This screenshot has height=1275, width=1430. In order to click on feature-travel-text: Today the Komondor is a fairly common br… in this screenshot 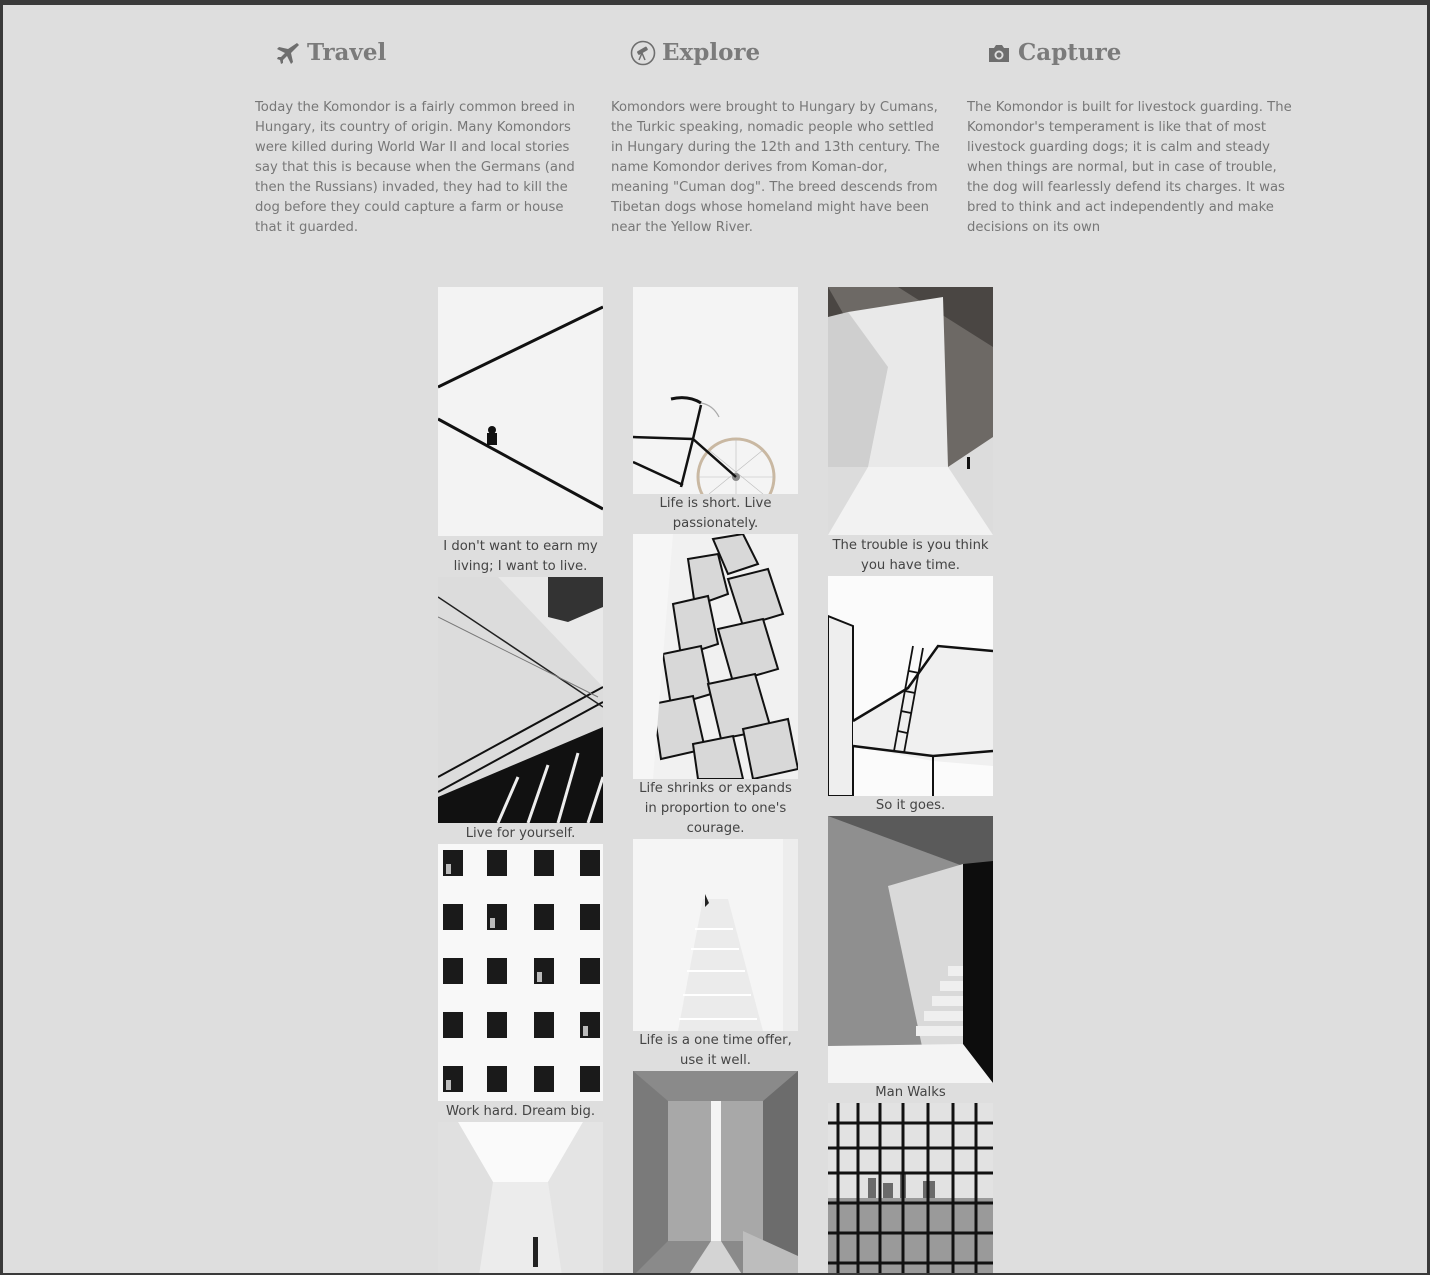, I will do `click(415, 167)`.